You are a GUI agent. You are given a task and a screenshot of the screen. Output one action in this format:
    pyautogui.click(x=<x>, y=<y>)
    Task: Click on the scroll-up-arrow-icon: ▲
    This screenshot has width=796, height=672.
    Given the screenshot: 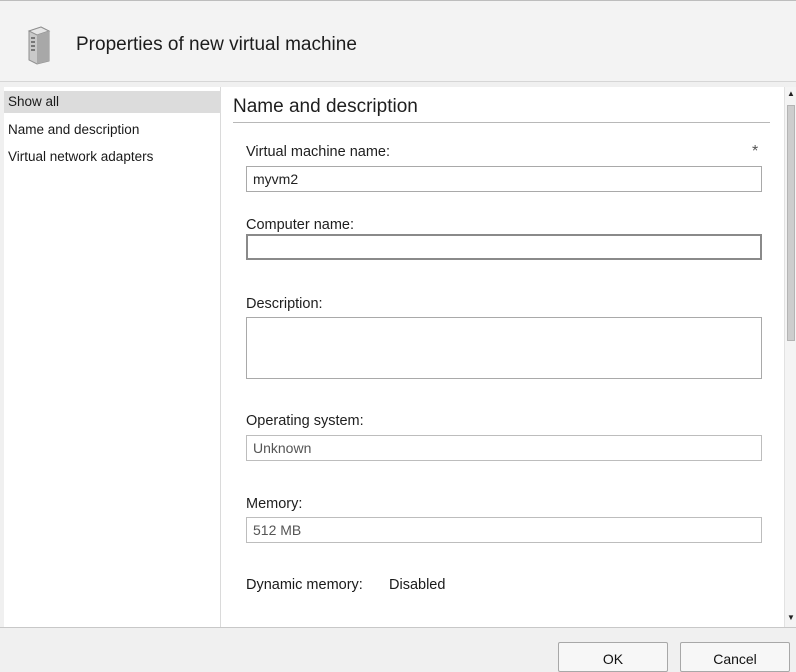 What is the action you would take?
    pyautogui.click(x=791, y=94)
    